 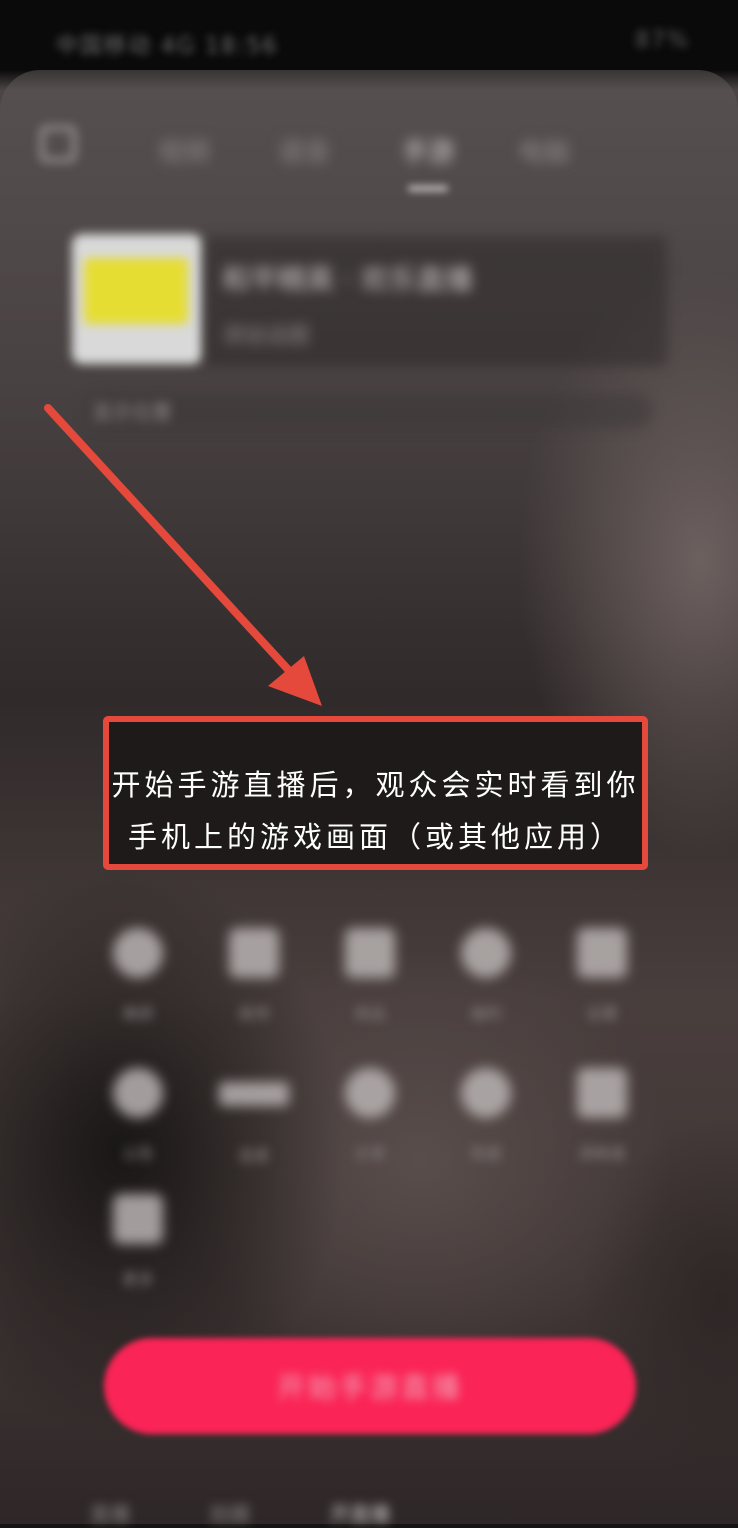 What do you see at coordinates (138, 1093) in the screenshot?
I see `notice-icon` at bounding box center [138, 1093].